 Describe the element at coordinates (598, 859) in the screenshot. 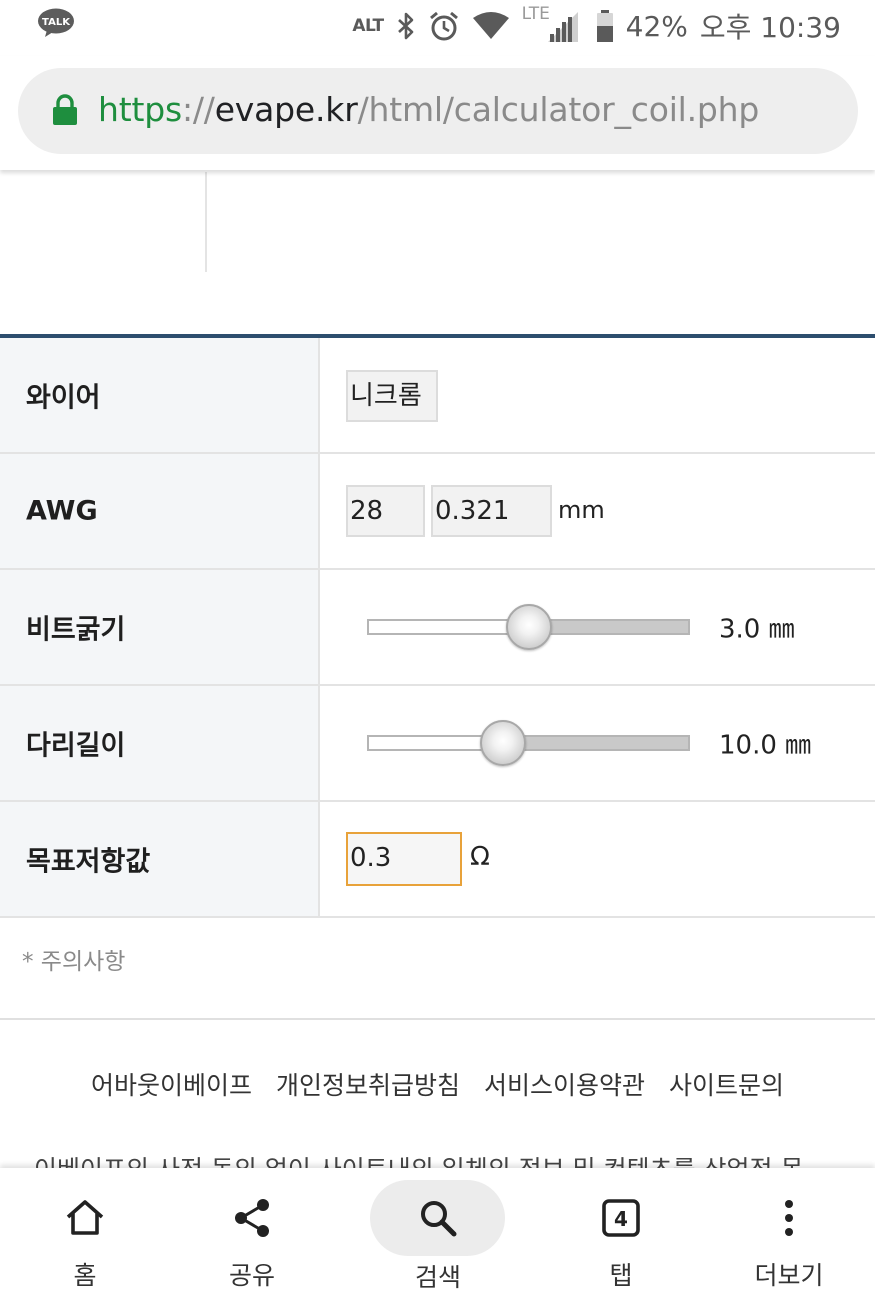

I see `row-value-cell: 0.3 Ω` at that location.